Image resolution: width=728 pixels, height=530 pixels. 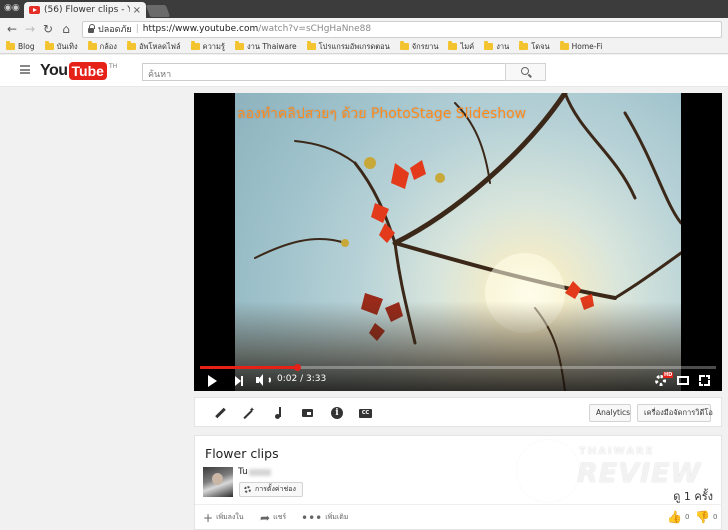 I want to click on home-icon: ⌂, so click(x=66, y=29).